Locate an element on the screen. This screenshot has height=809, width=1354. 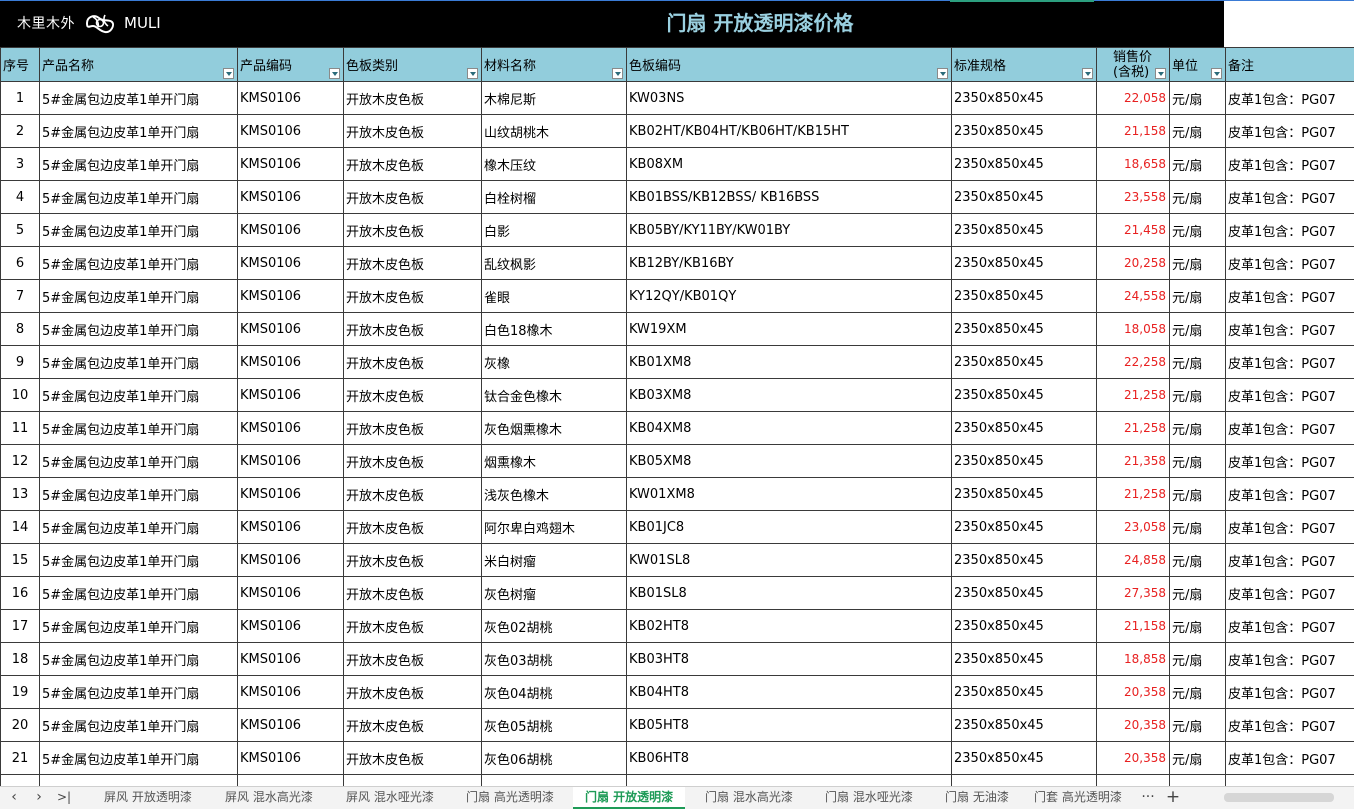
sheet-tab: 屏风 混水高光漆 is located at coordinates (269, 798).